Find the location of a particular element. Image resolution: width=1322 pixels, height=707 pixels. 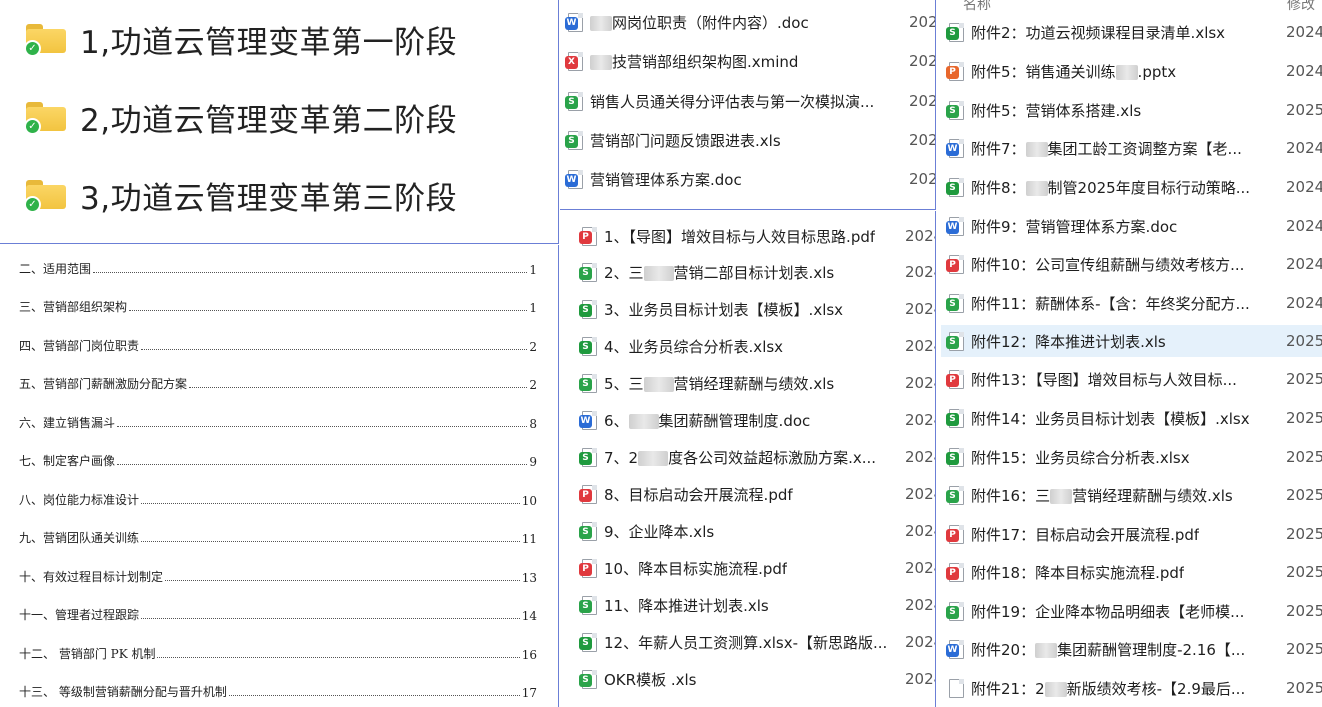

file-name: 技营销部组织架构图.xmind is located at coordinates (694, 61).